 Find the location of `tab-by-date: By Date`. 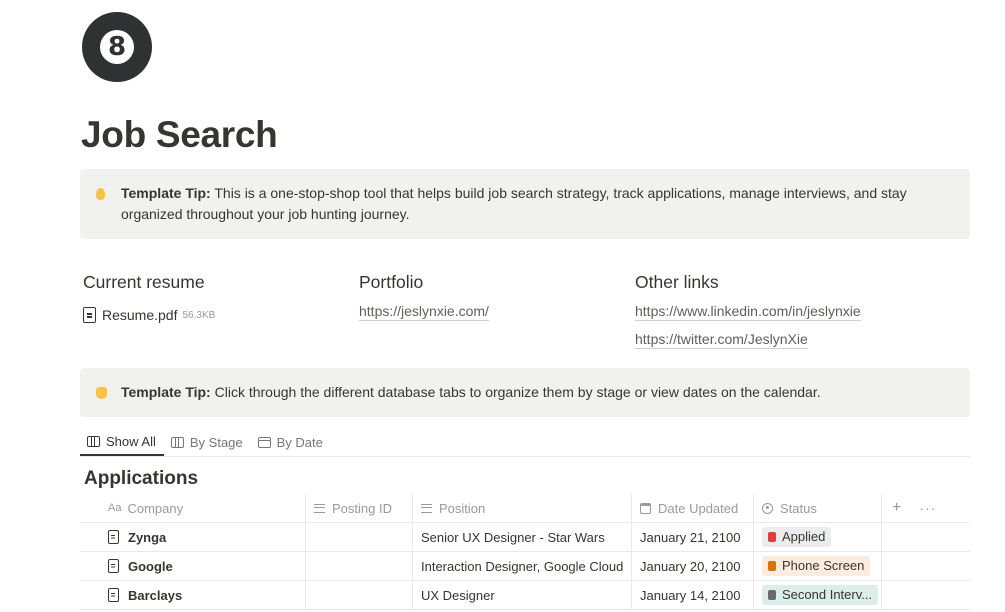

tab-by-date: By Date is located at coordinates (291, 442).